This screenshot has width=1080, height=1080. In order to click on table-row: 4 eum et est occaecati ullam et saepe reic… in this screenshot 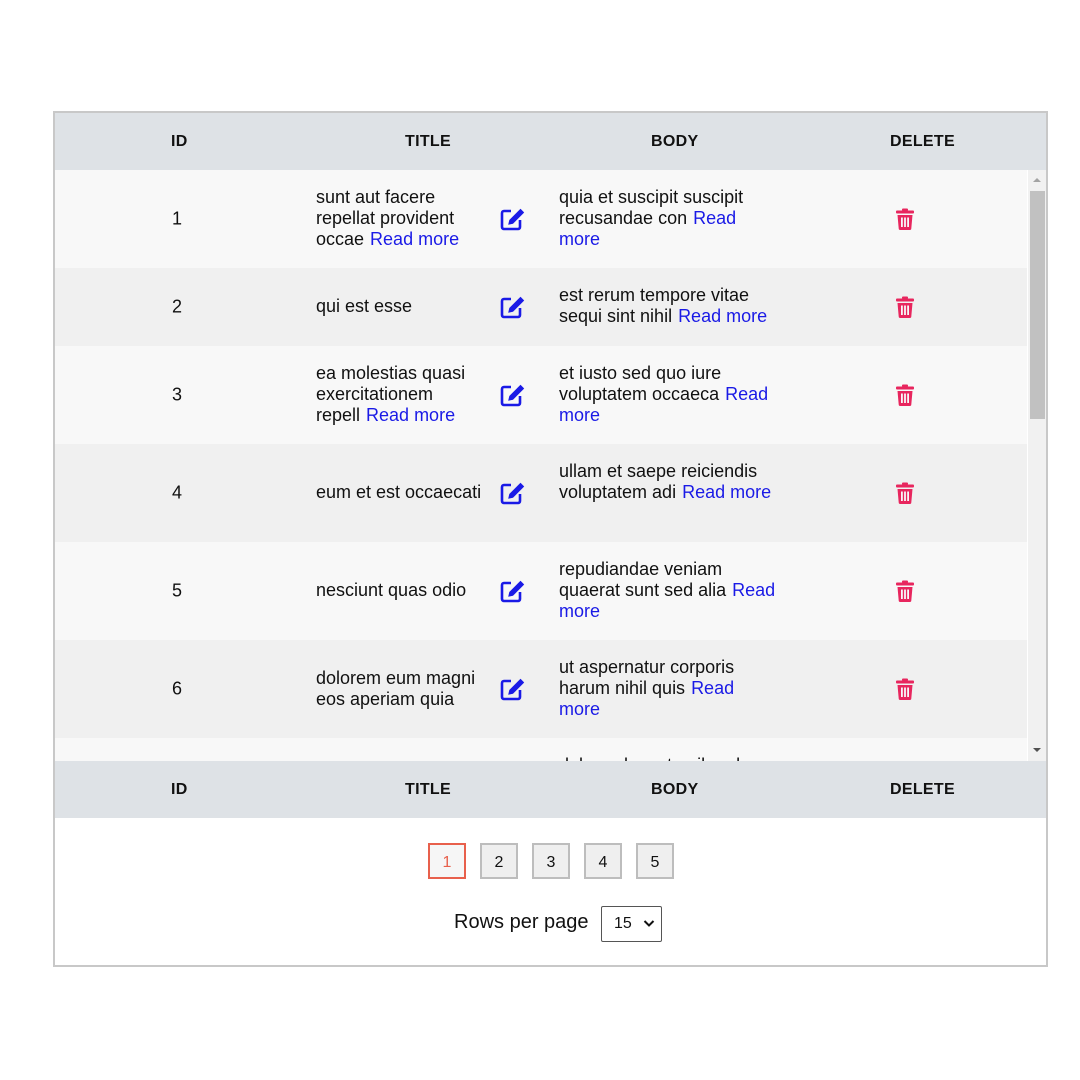, I will do `click(541, 493)`.